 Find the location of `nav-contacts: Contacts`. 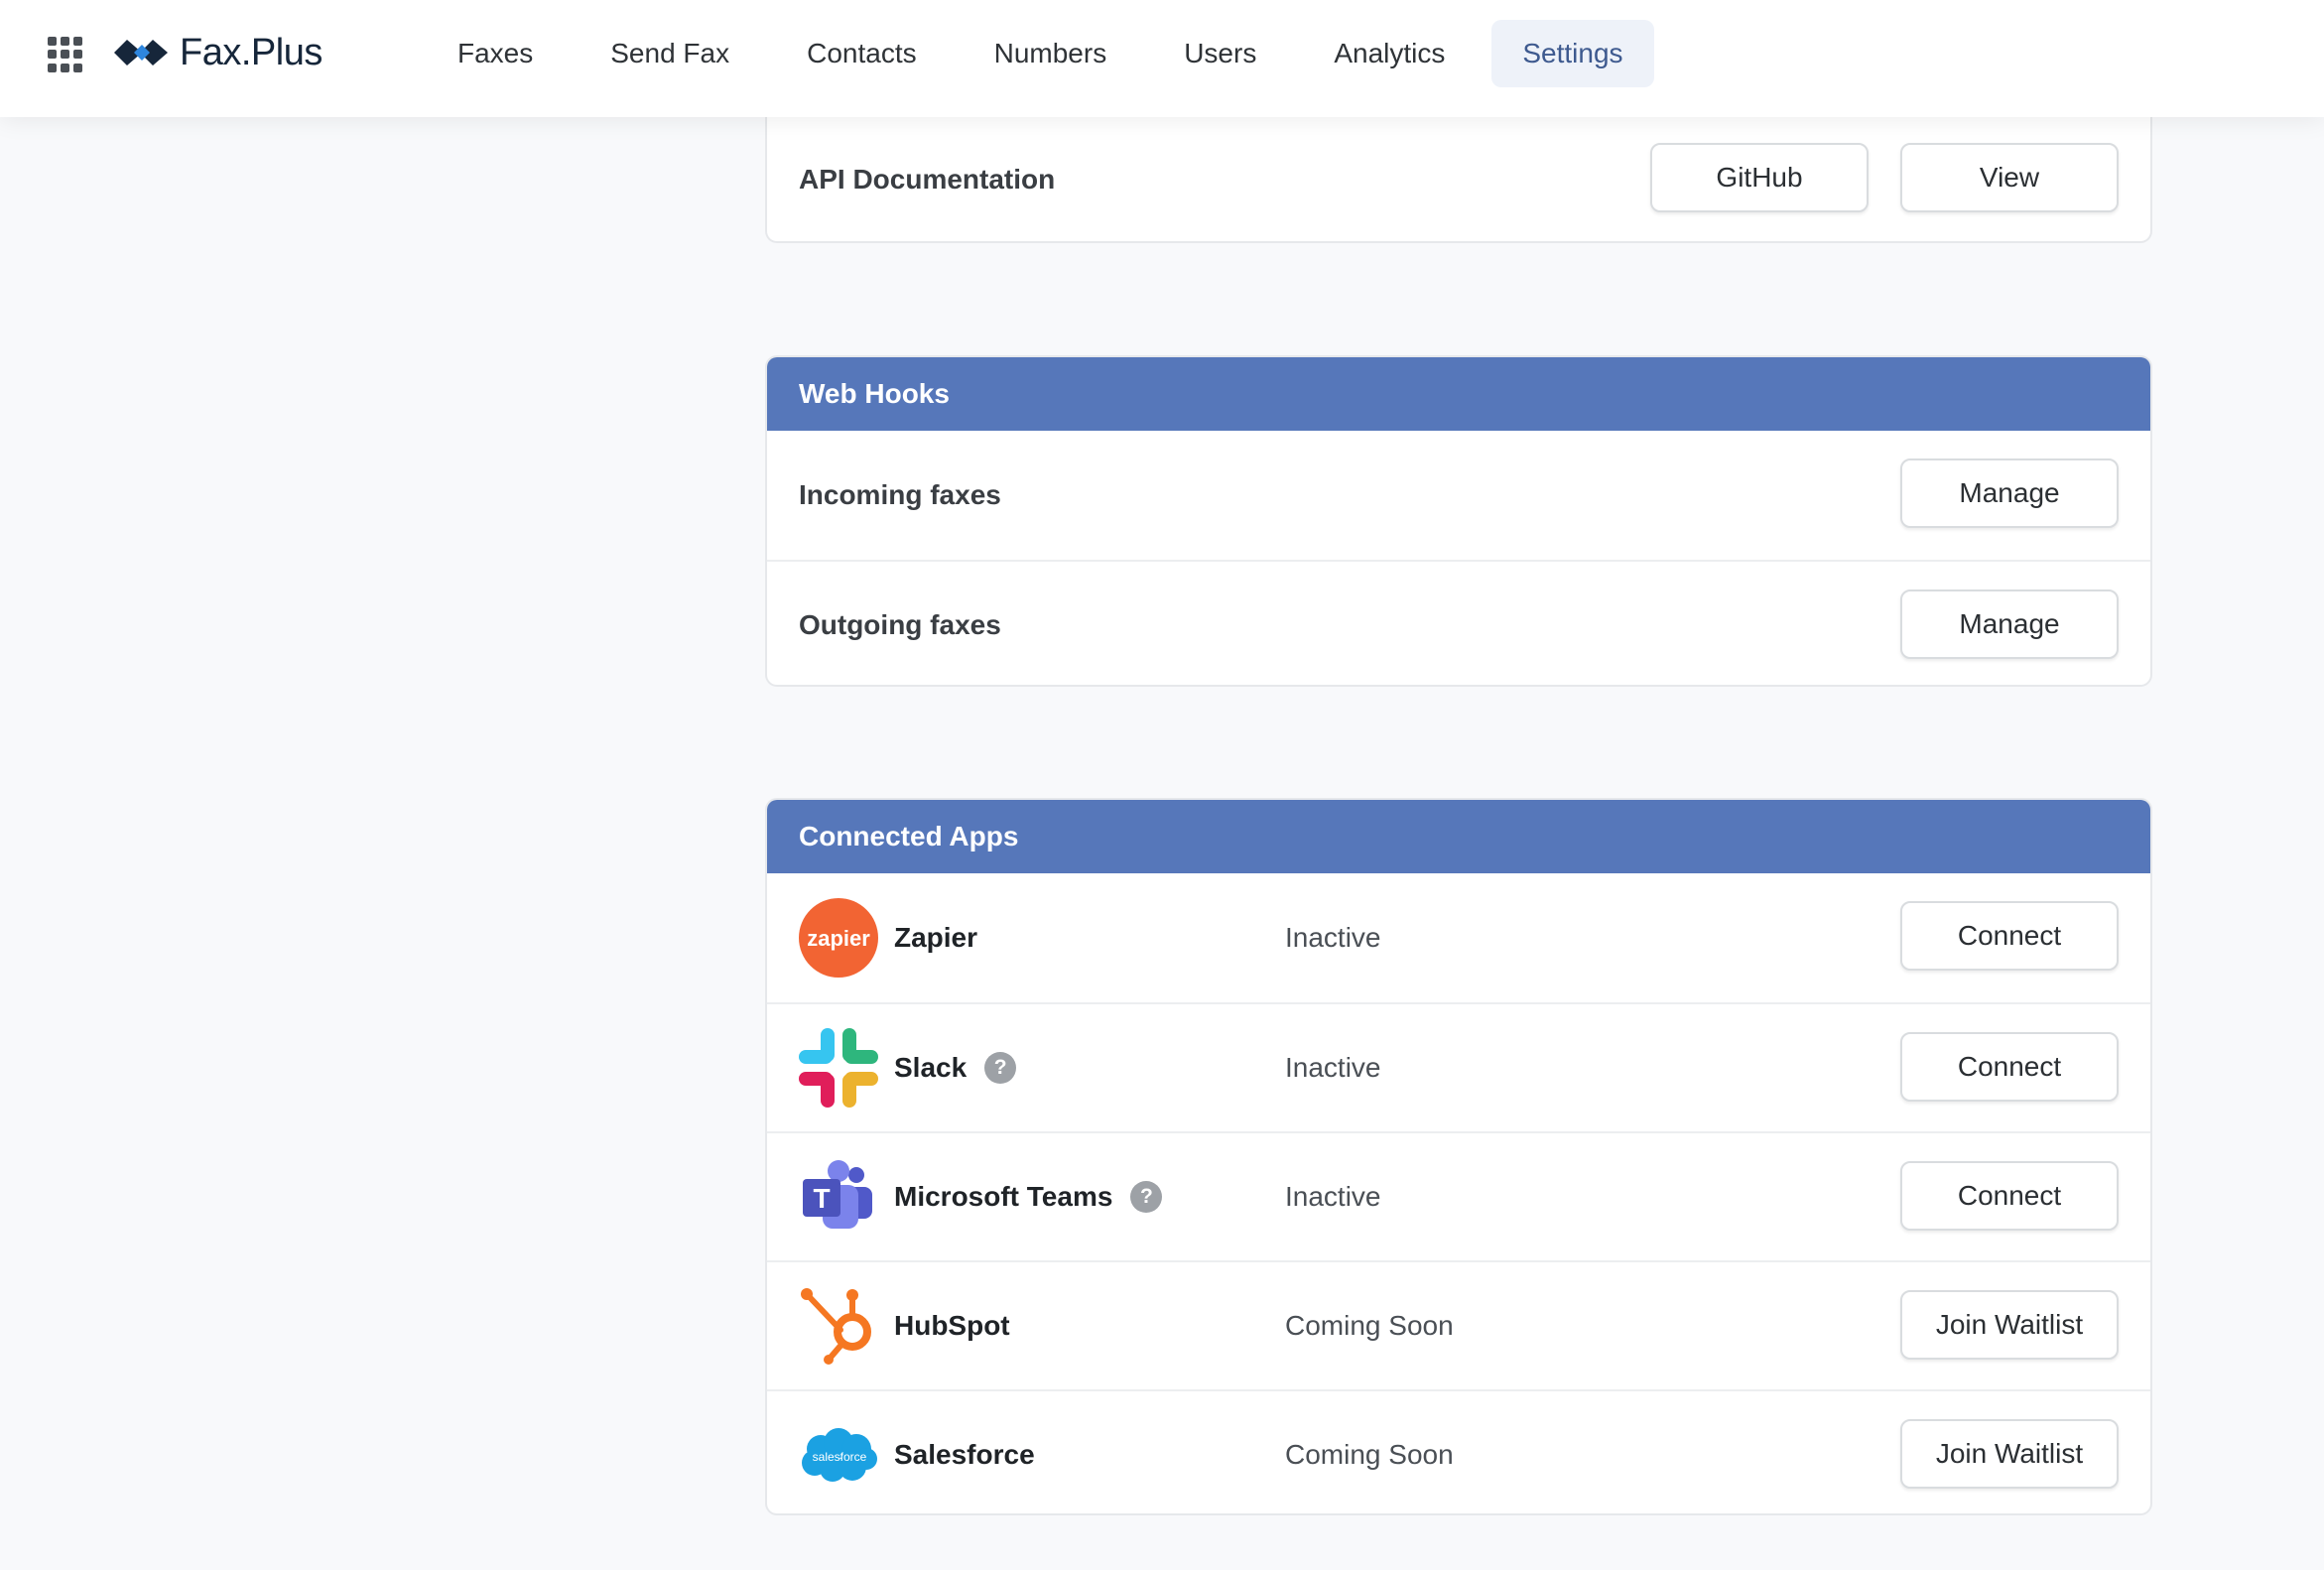

nav-contacts: Contacts is located at coordinates (862, 53).